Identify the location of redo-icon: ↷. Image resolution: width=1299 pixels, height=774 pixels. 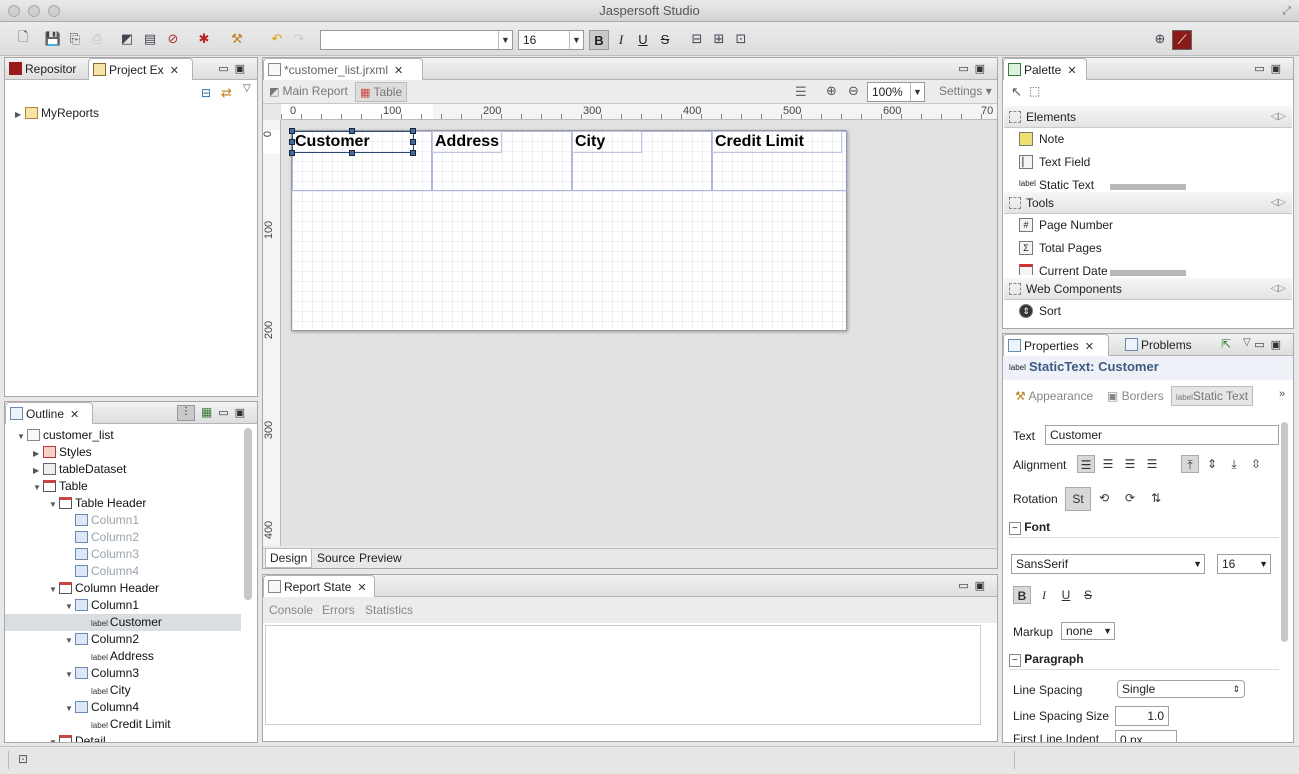
(299, 39).